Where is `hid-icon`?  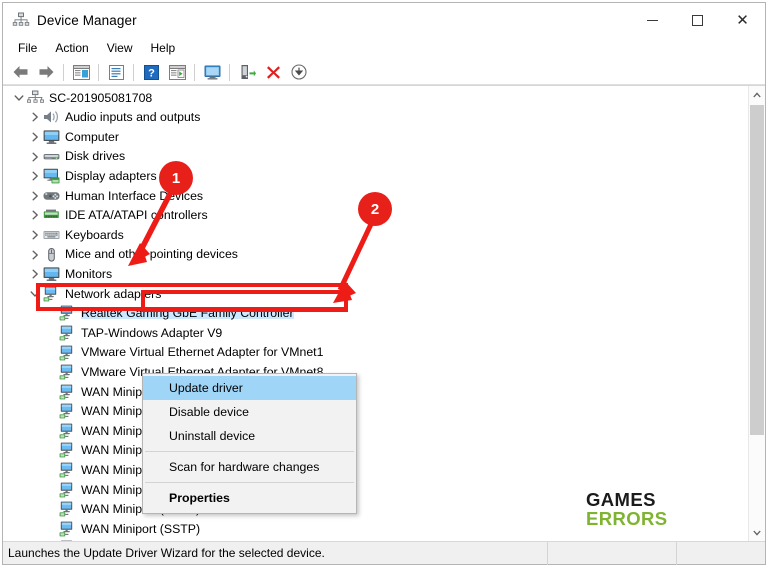 hid-icon is located at coordinates (51, 195).